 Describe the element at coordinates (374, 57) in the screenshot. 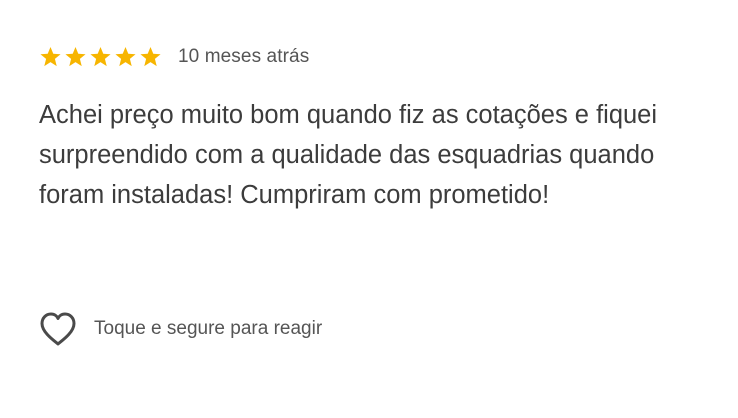

I see `rating-row: 10 meses atrás` at that location.